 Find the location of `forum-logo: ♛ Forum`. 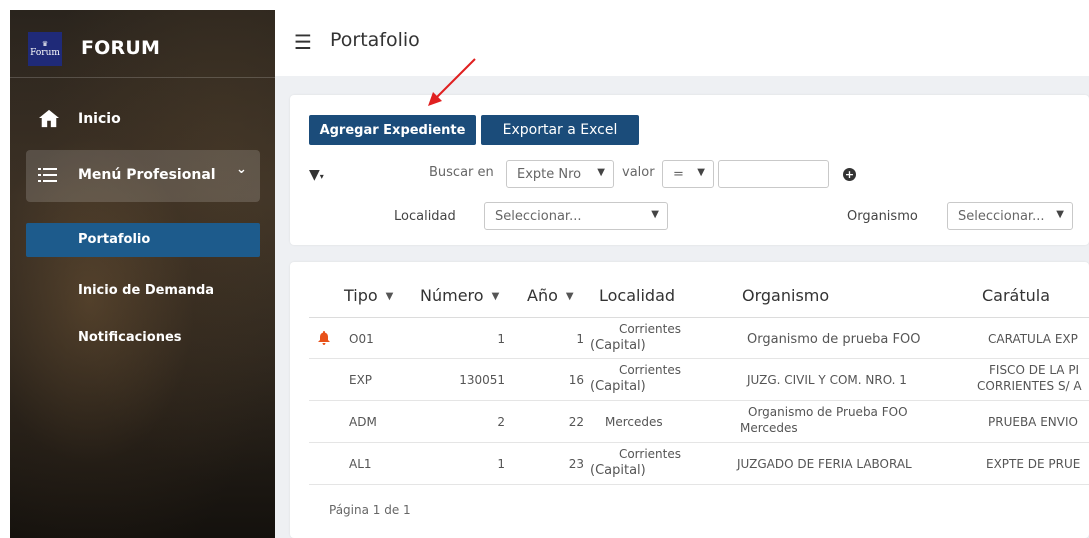

forum-logo: ♛ Forum is located at coordinates (45, 49).